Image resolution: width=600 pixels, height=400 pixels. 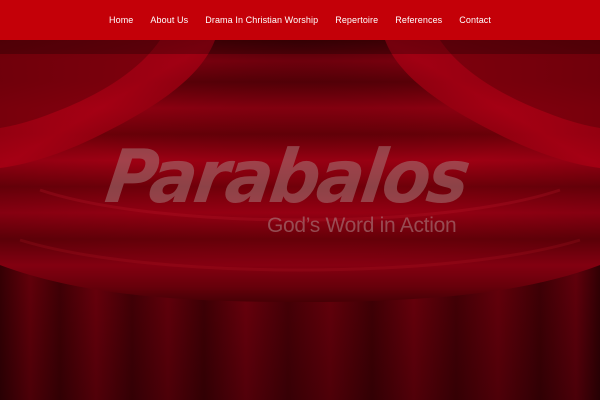 I want to click on logo-tagline: God’s Word in Action, so click(x=362, y=225).